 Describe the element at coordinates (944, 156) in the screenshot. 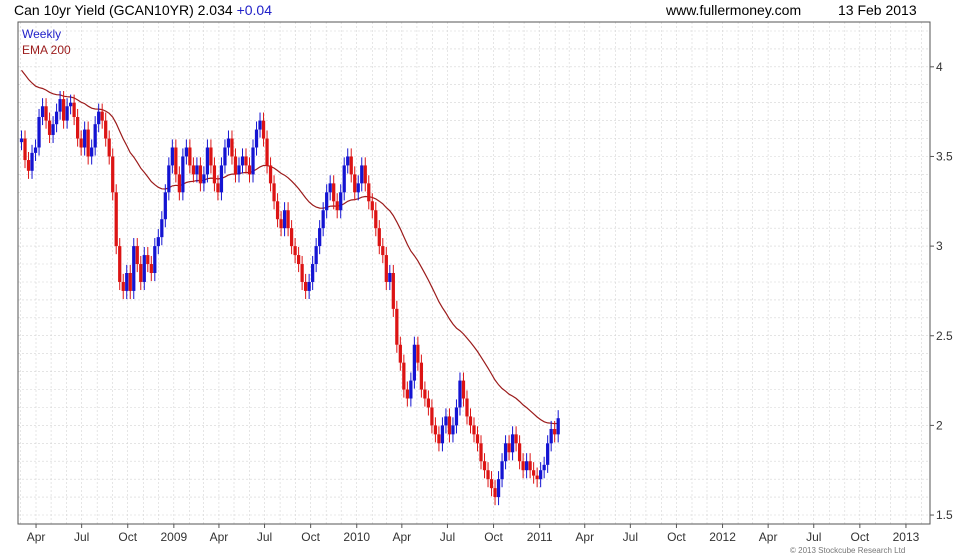

I see `y-tick-label: 3.5` at that location.